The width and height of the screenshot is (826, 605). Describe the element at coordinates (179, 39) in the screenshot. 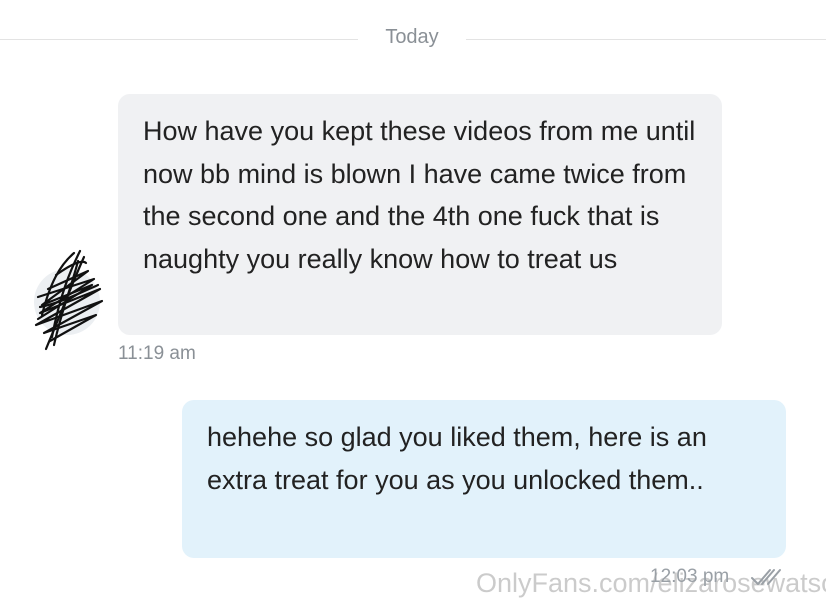

I see `divider-line-left` at that location.